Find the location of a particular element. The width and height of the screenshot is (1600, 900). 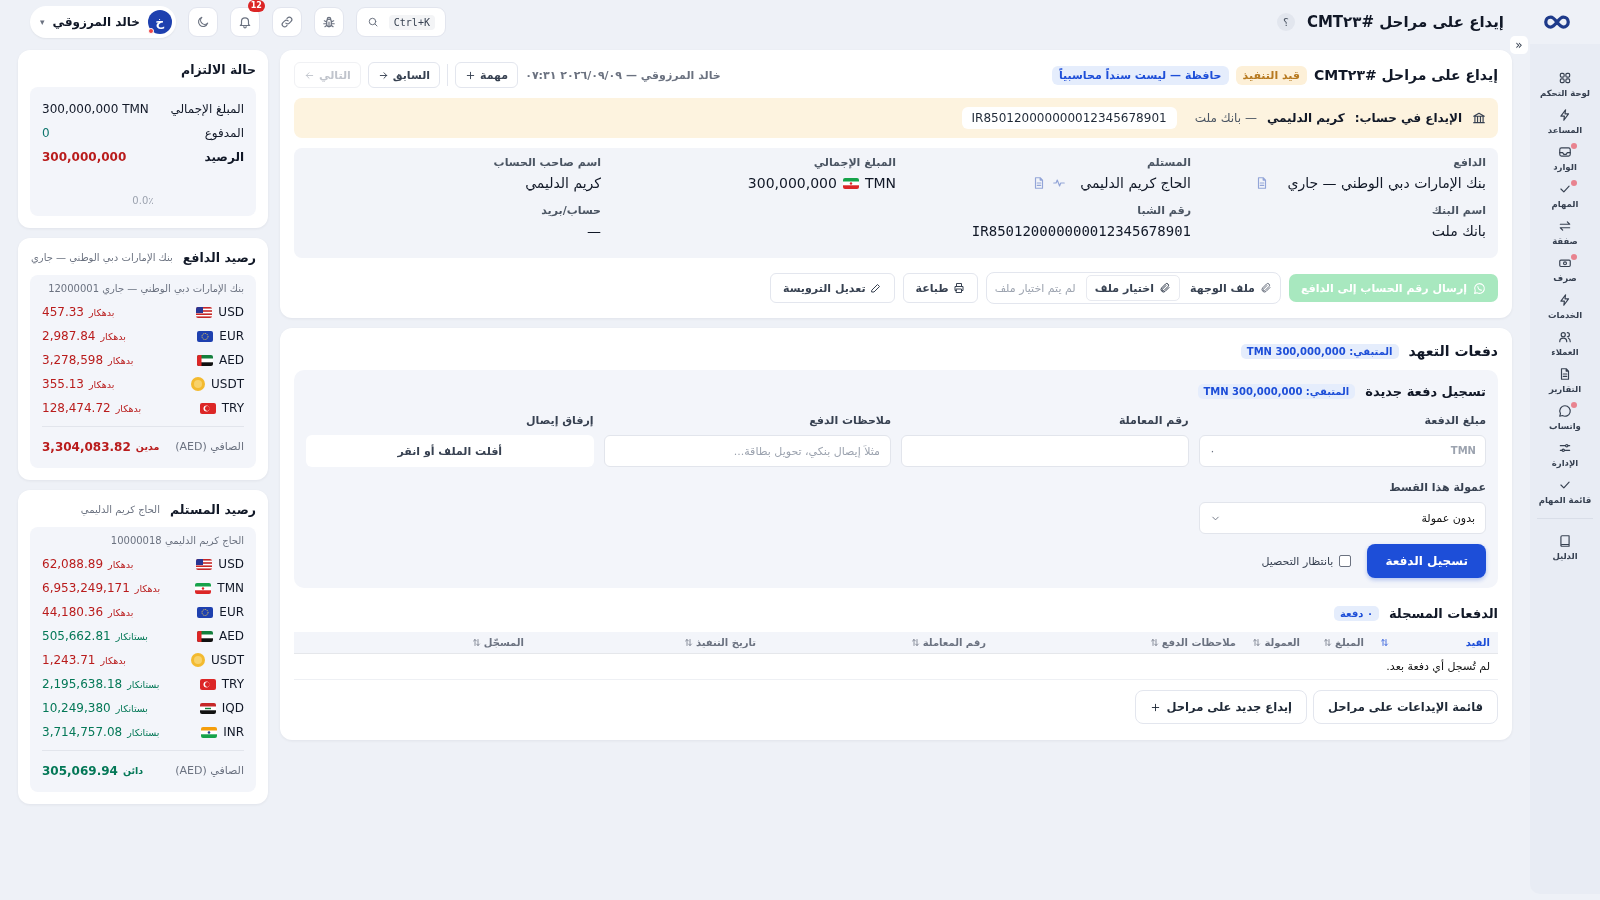

select-field: بدون عمولة is located at coordinates (1342, 518).